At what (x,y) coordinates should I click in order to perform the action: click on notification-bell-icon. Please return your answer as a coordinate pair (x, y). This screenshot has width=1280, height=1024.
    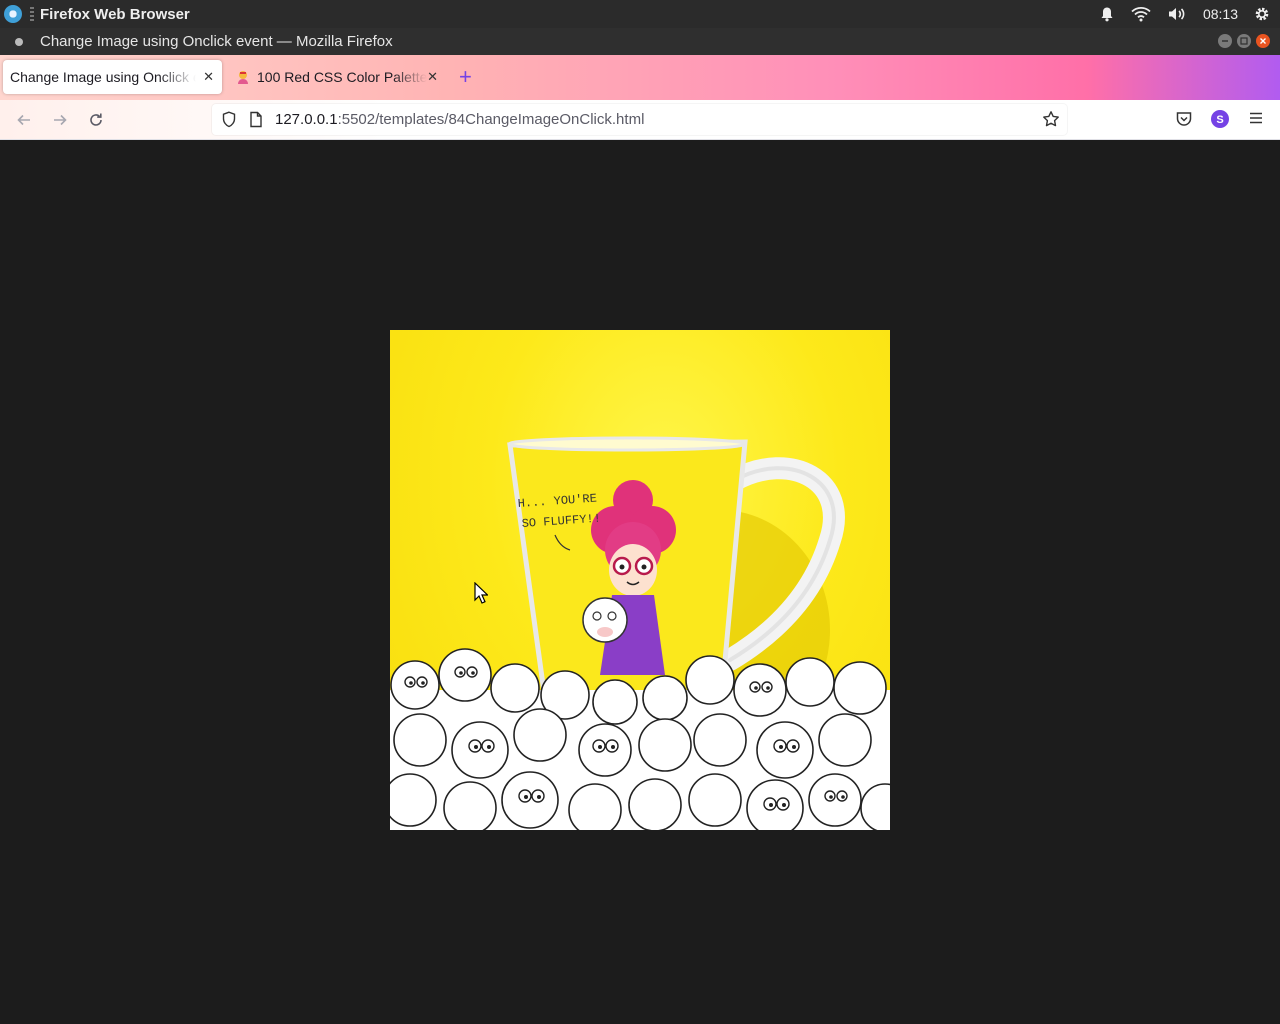
    Looking at the image, I should click on (1107, 14).